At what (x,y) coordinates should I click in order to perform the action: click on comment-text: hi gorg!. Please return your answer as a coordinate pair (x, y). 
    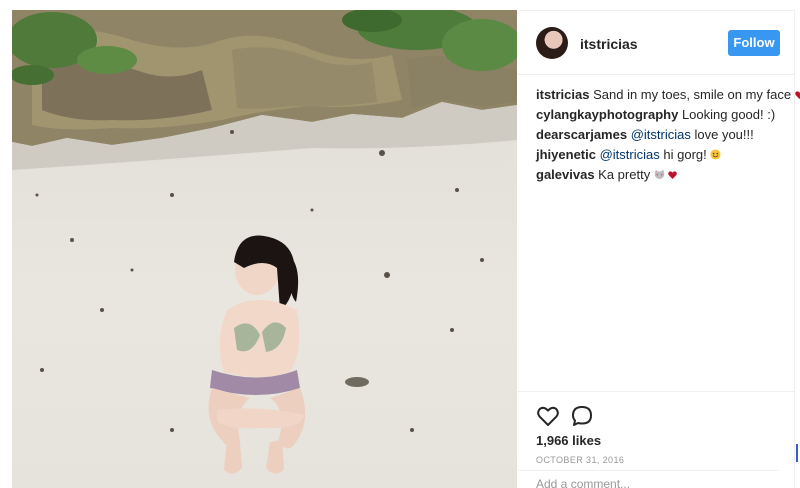
    Looking at the image, I should click on (685, 154).